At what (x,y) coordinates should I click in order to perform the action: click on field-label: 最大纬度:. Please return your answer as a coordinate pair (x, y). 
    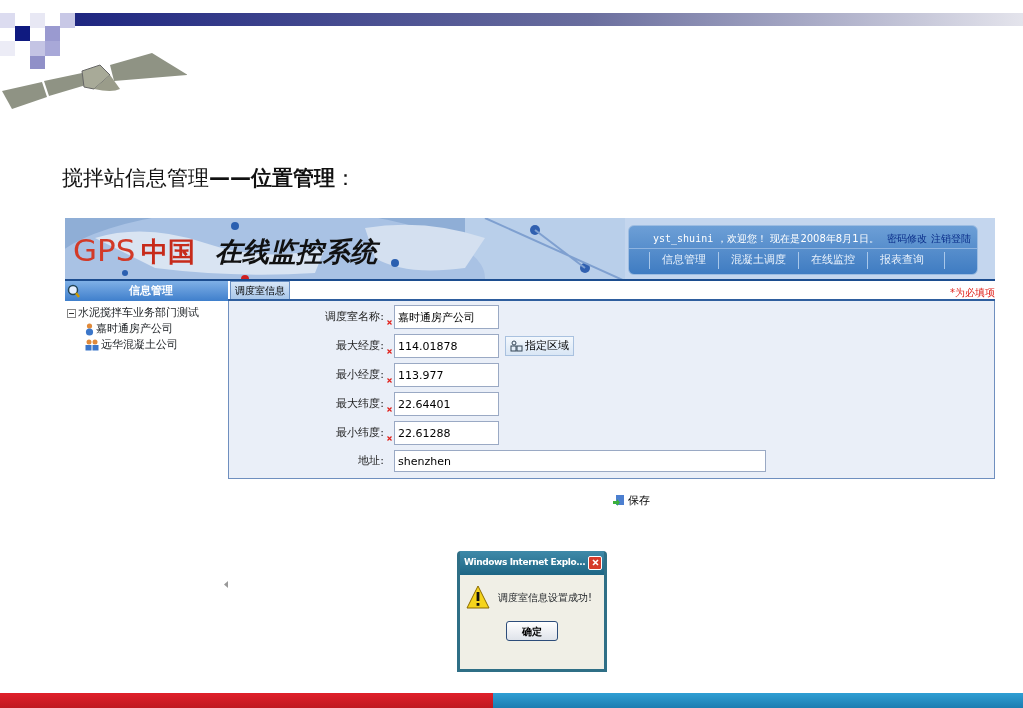
    Looking at the image, I should click on (359, 403).